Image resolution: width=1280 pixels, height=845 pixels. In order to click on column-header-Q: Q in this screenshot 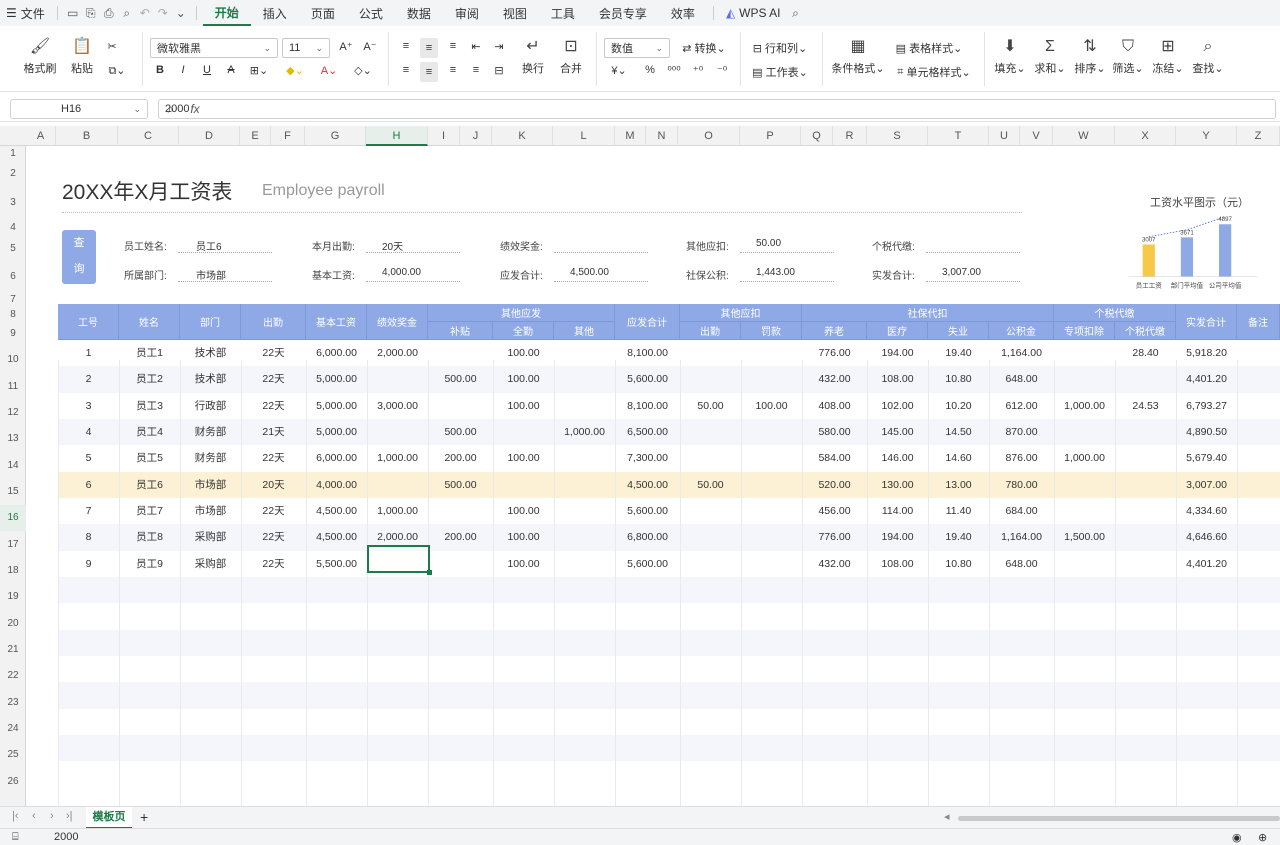, I will do `click(817, 136)`.